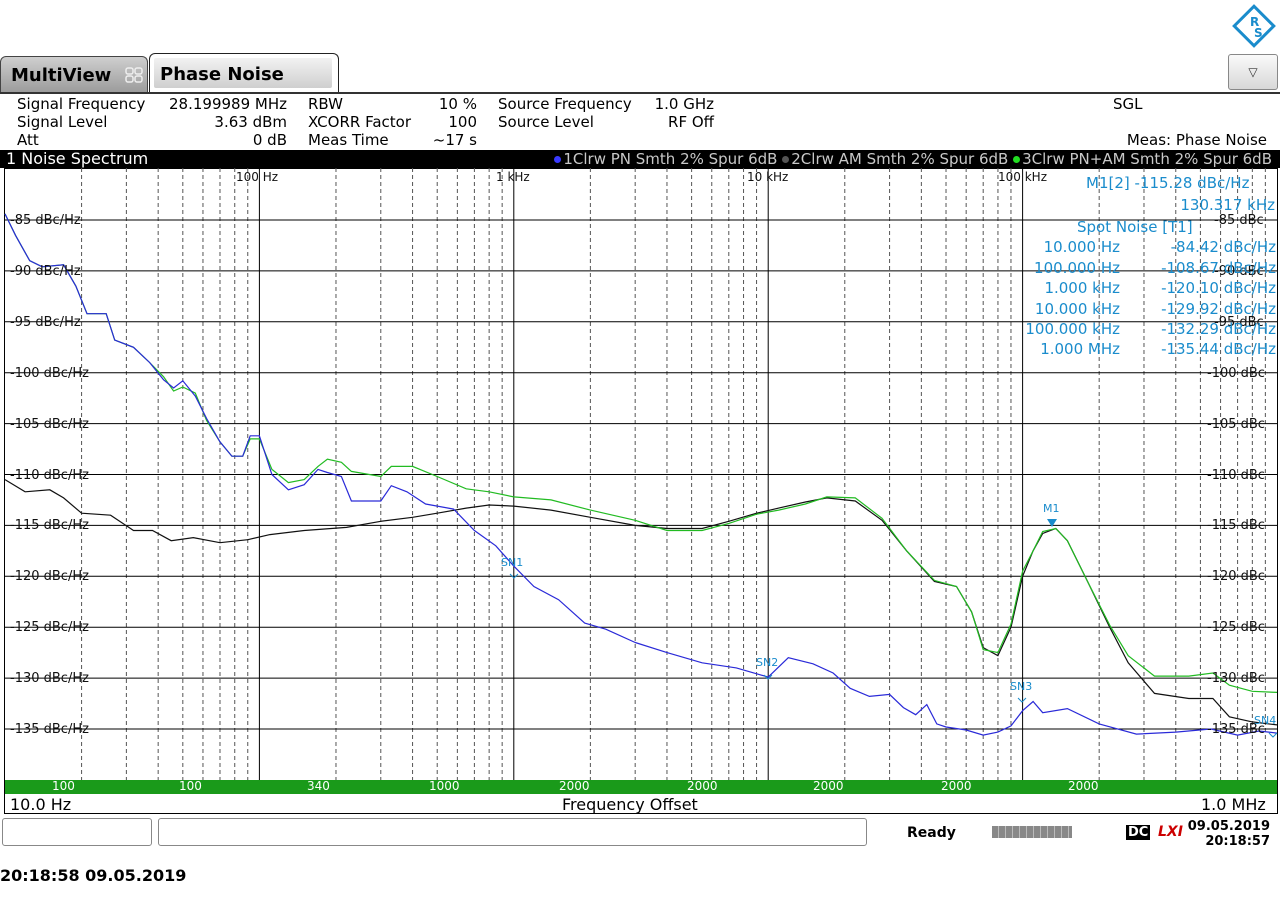 The image size is (1280, 900). I want to click on m1-readout: M1[2] -115.28 dBc/Hz, so click(1167, 183).